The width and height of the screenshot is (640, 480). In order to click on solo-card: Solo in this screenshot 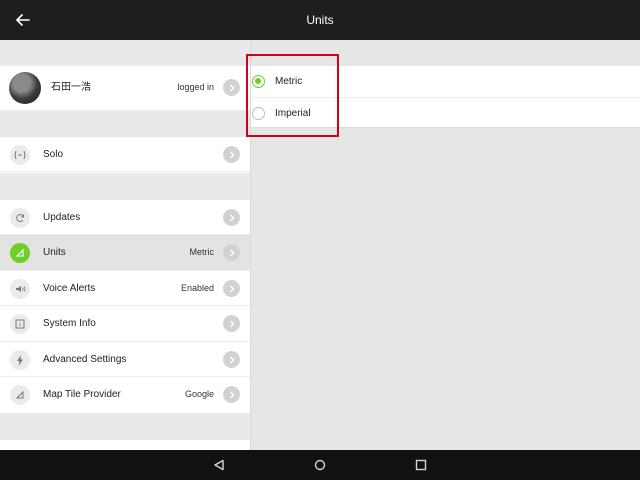, I will do `click(125, 155)`.